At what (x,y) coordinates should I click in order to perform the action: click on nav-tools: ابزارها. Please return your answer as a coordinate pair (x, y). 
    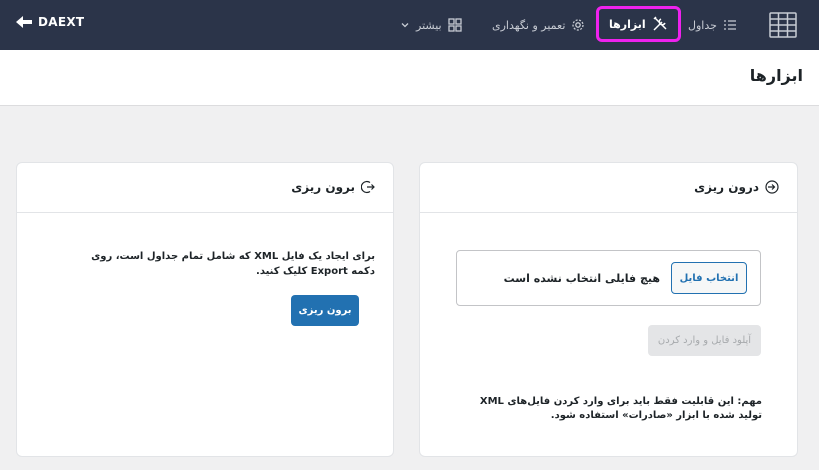
    Looking at the image, I should click on (638, 24).